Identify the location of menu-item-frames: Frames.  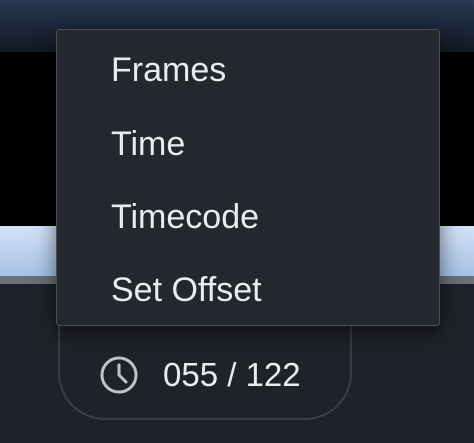
(248, 70).